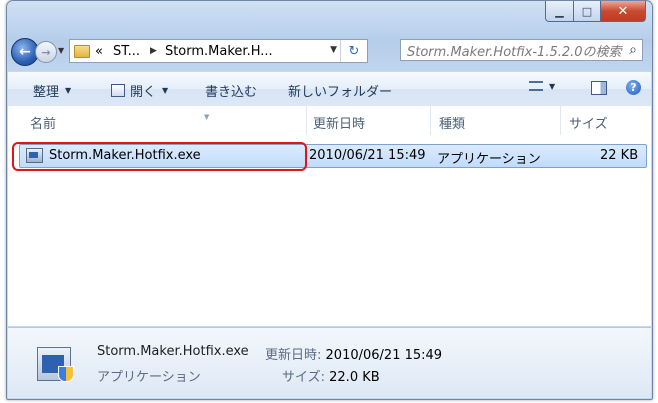  I want to click on search-placeholder: Storm.Maker.Hotfix-1.5.2.0の検索, so click(514, 52).